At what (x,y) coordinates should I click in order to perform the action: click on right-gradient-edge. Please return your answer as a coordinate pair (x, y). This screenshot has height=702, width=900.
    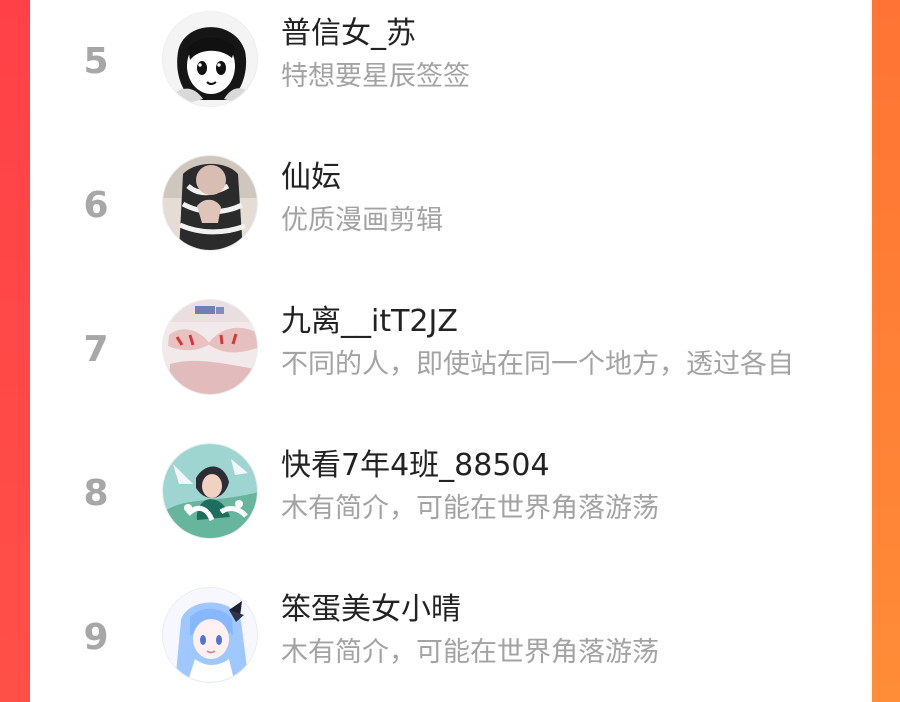
    Looking at the image, I should click on (886, 351).